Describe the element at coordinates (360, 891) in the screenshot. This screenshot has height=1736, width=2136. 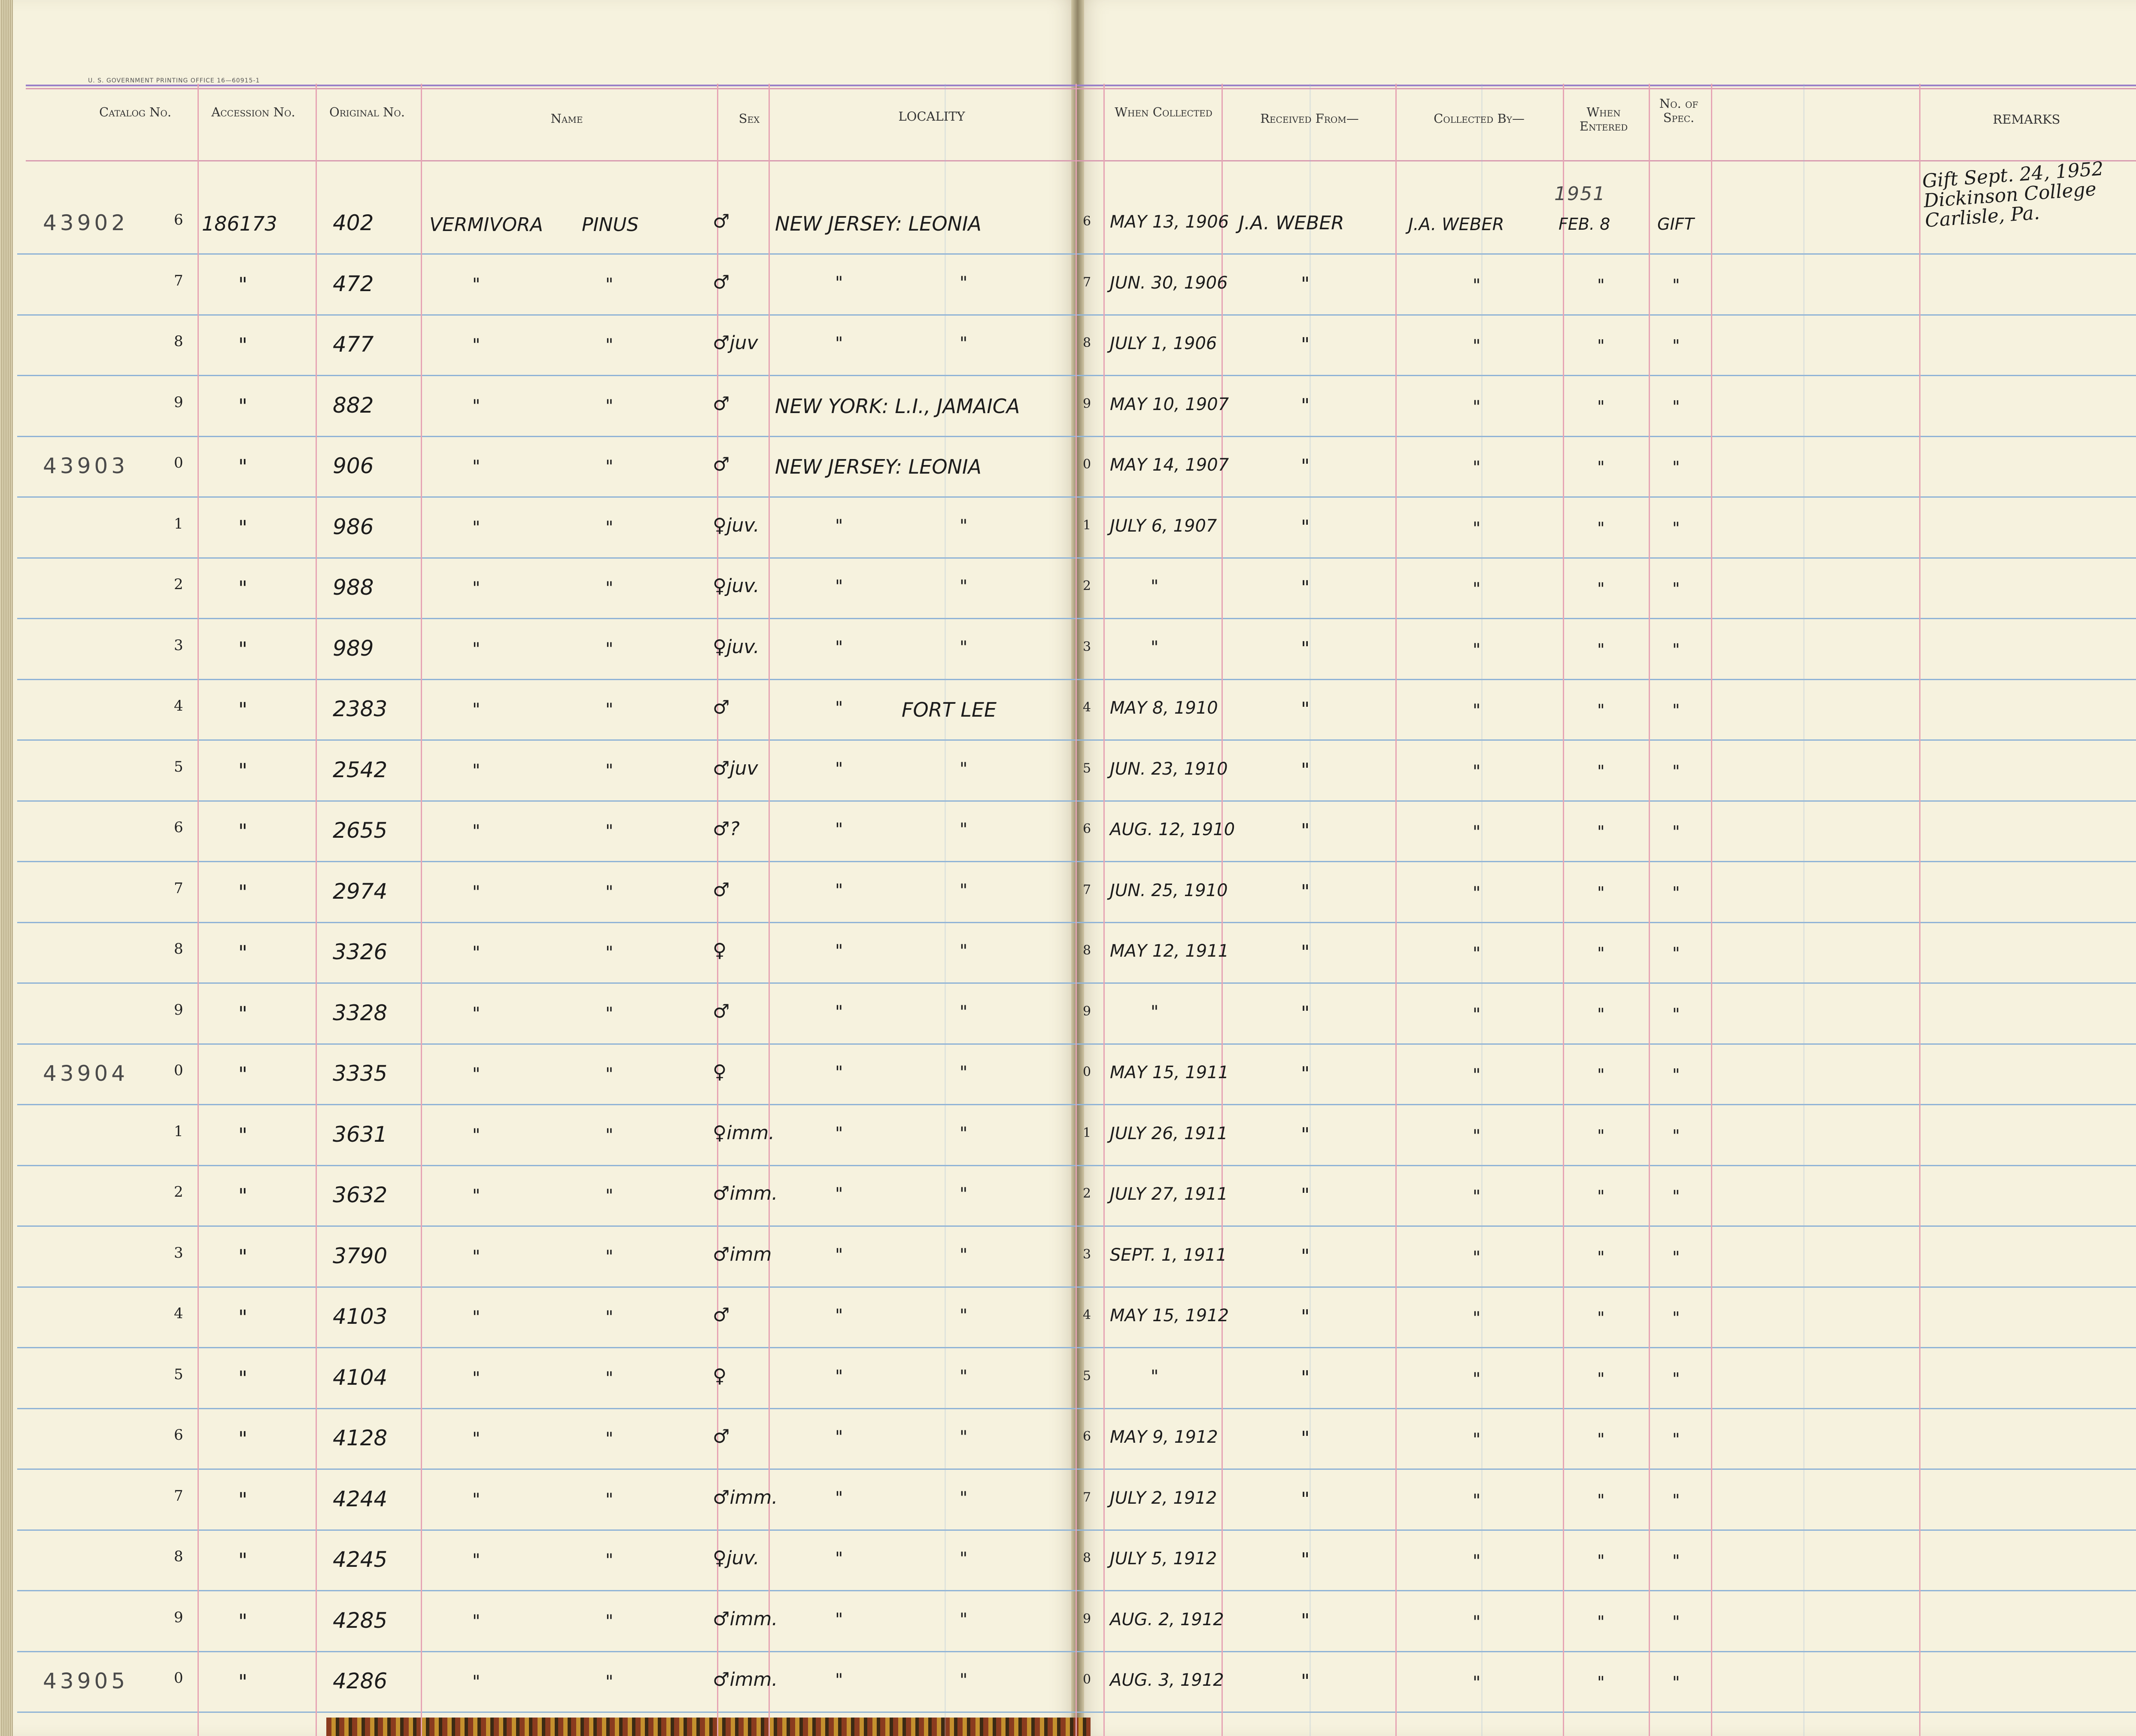
I see `original-number: 2974` at that location.